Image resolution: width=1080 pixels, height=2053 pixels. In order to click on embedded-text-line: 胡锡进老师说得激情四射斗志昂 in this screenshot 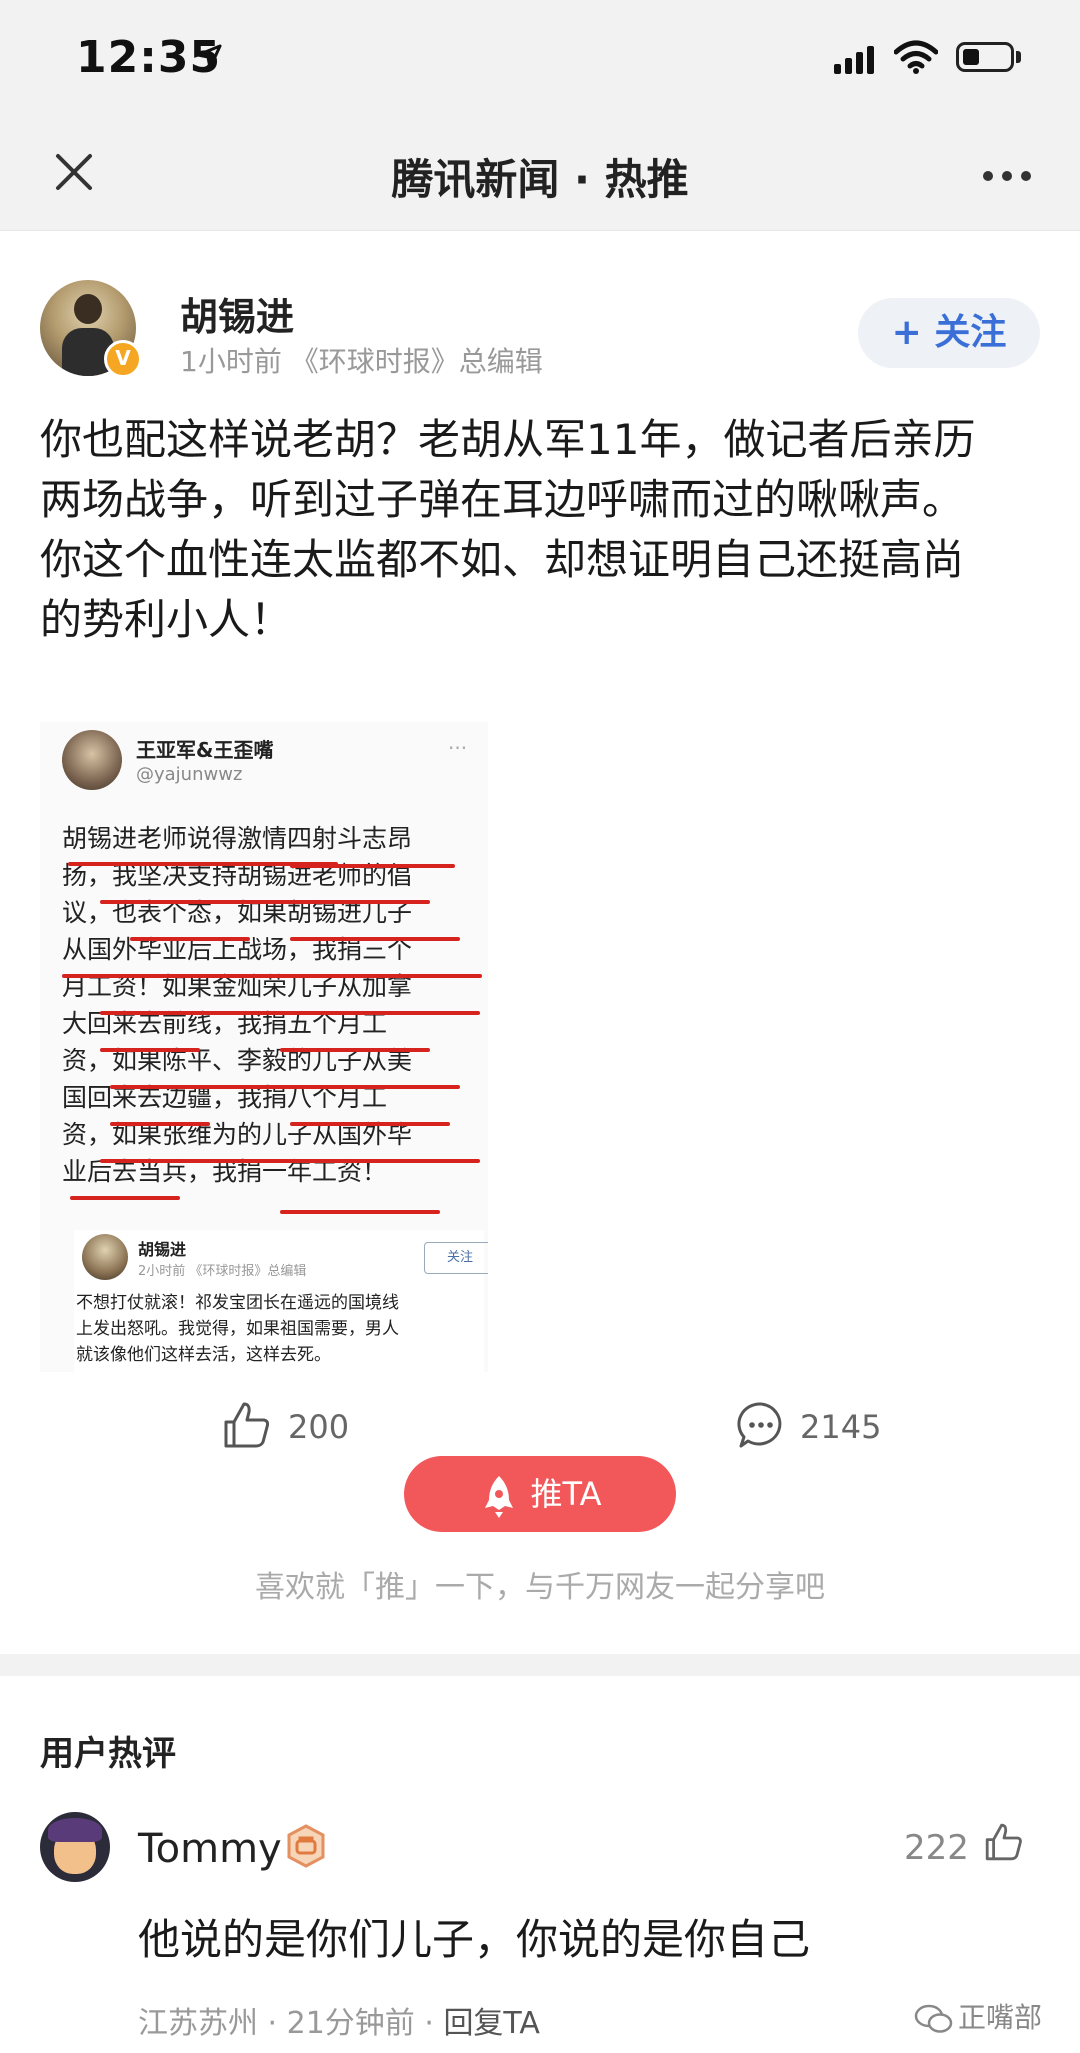, I will do `click(237, 838)`.